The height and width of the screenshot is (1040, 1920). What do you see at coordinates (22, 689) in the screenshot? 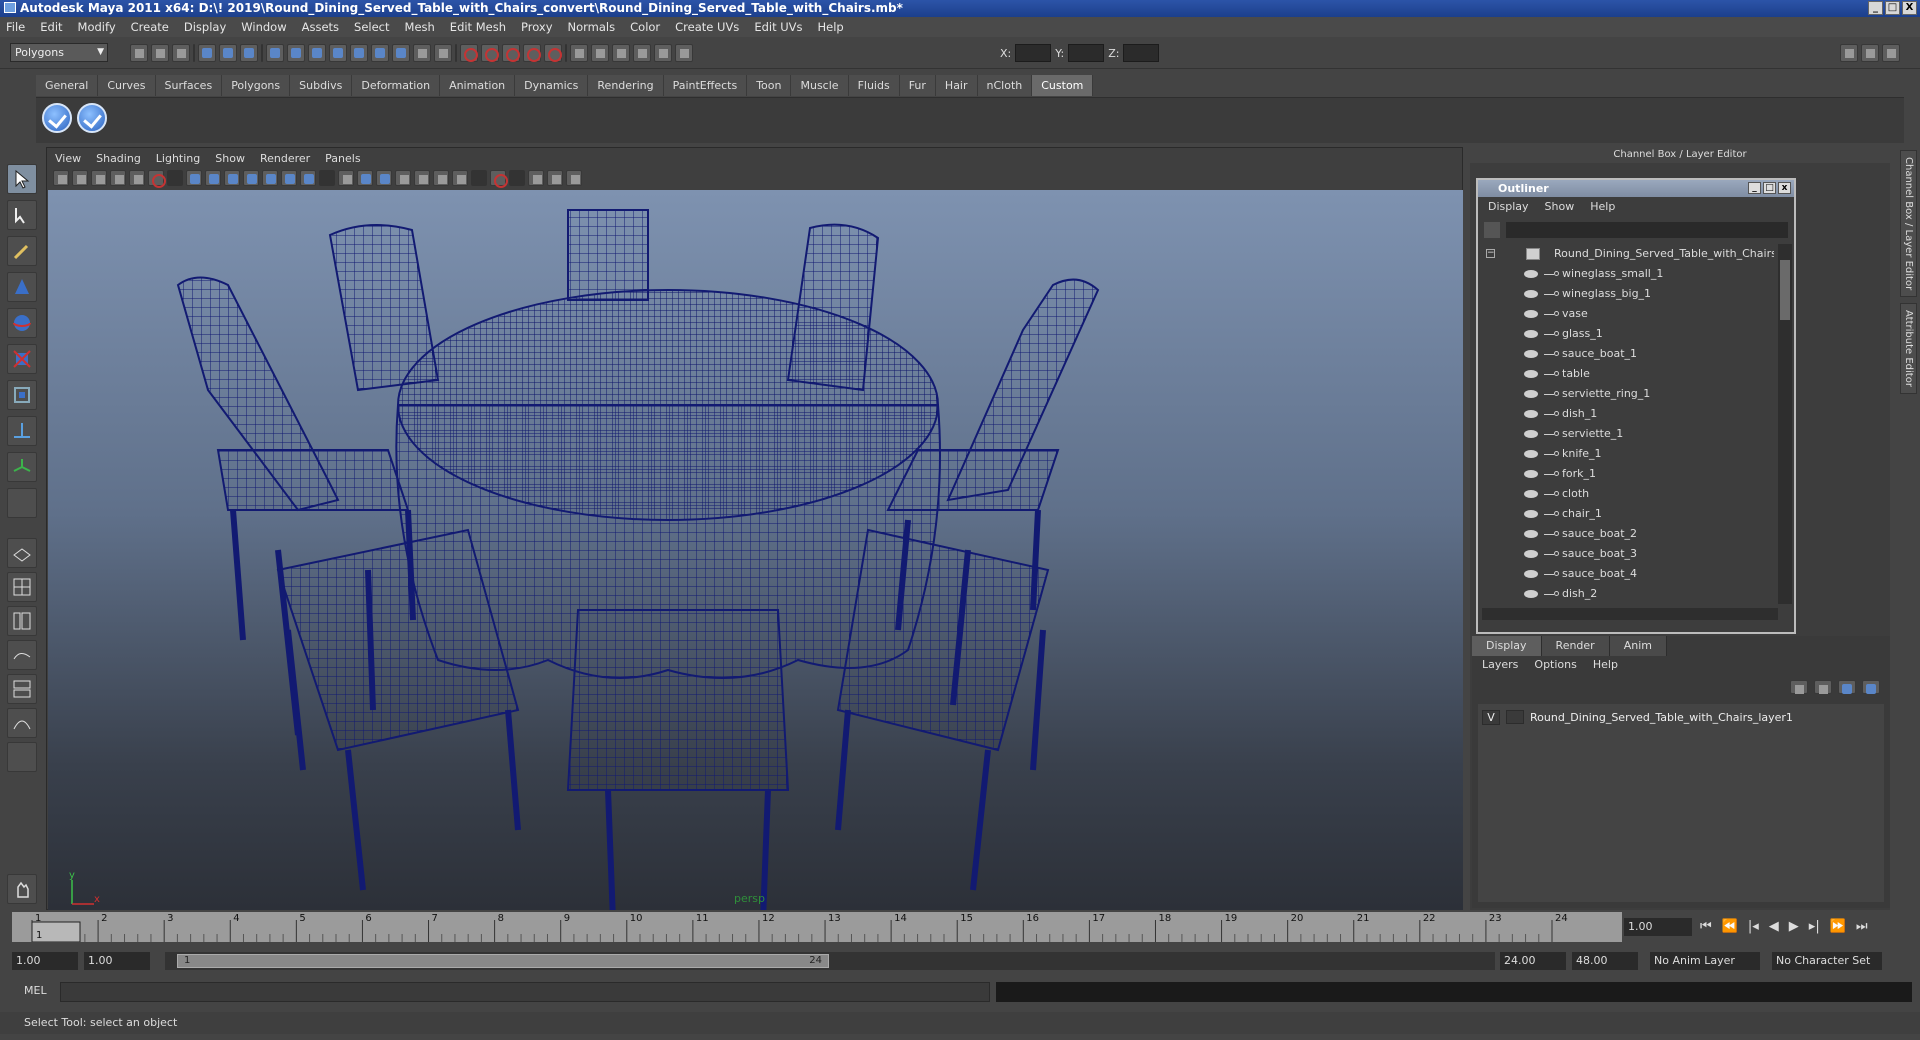
I see `hypershade-layout` at bounding box center [22, 689].